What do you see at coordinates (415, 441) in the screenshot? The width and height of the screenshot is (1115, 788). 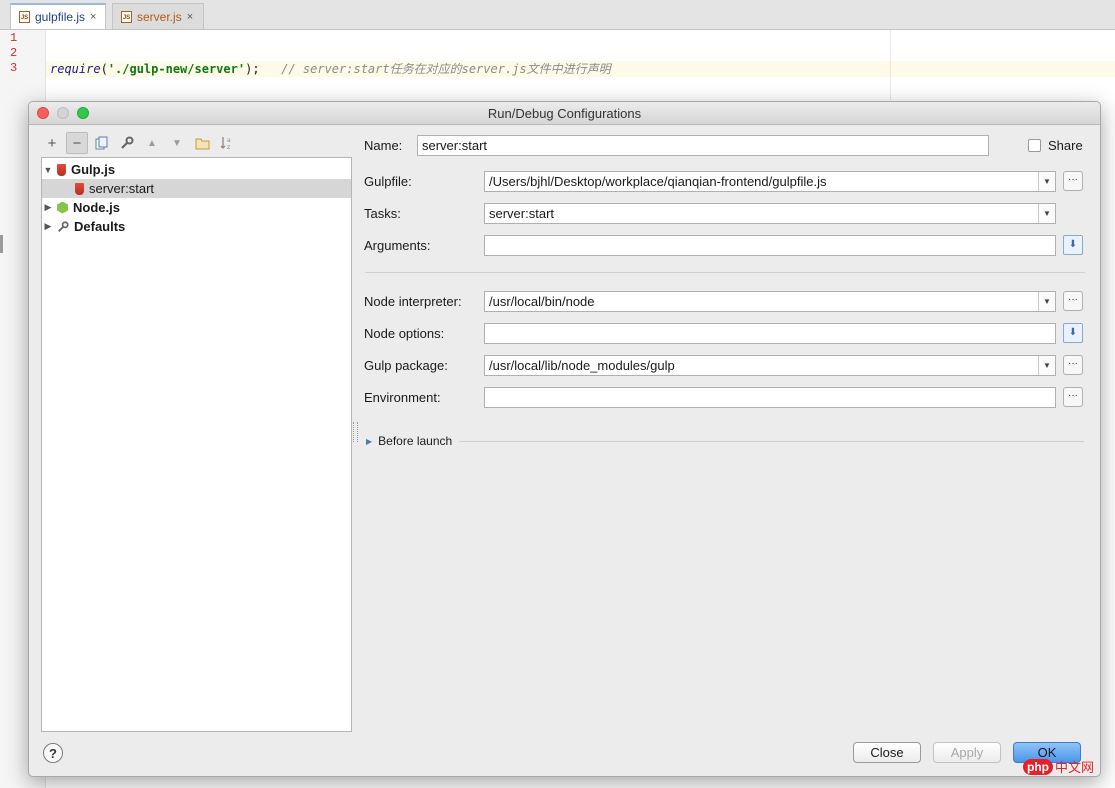 I see `before-launch-label: Before launch` at bounding box center [415, 441].